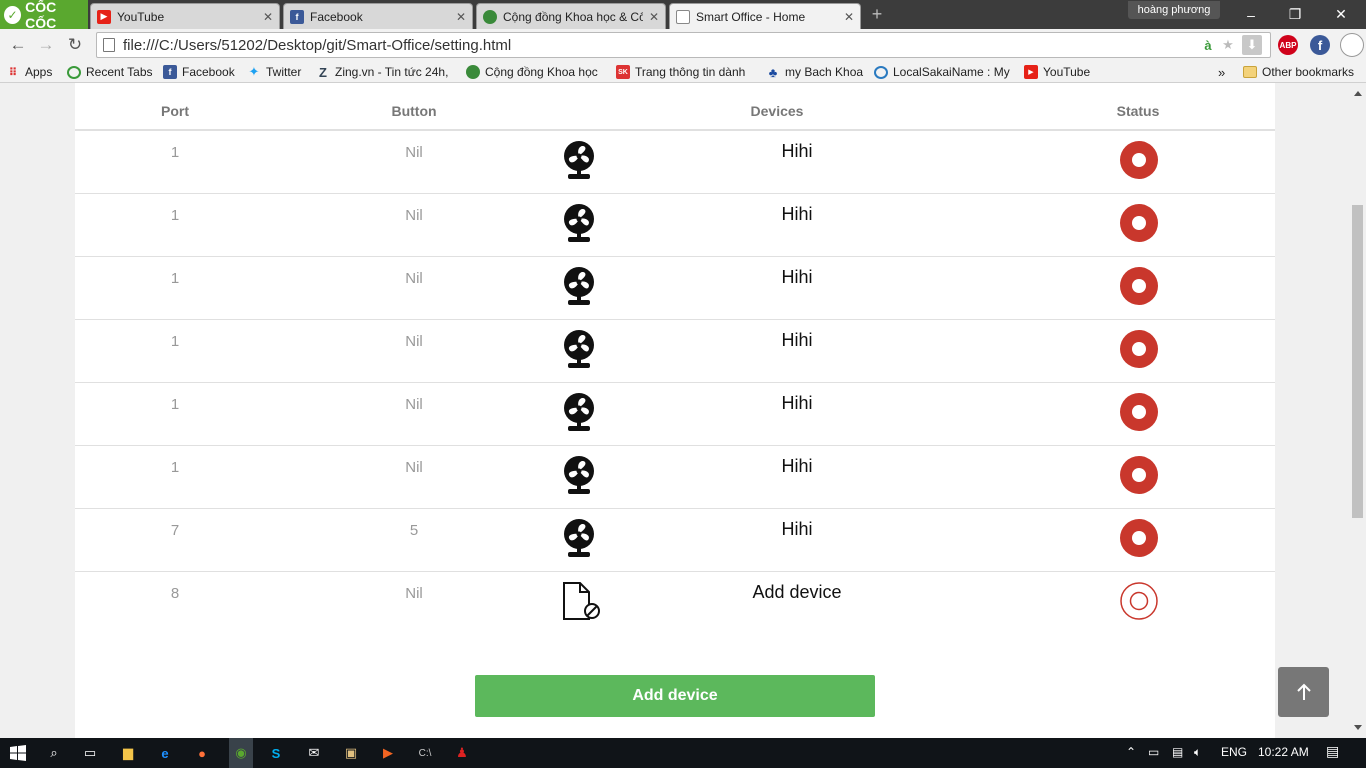 The width and height of the screenshot is (1366, 768). I want to click on action-center-icon: ▤, so click(1332, 751).